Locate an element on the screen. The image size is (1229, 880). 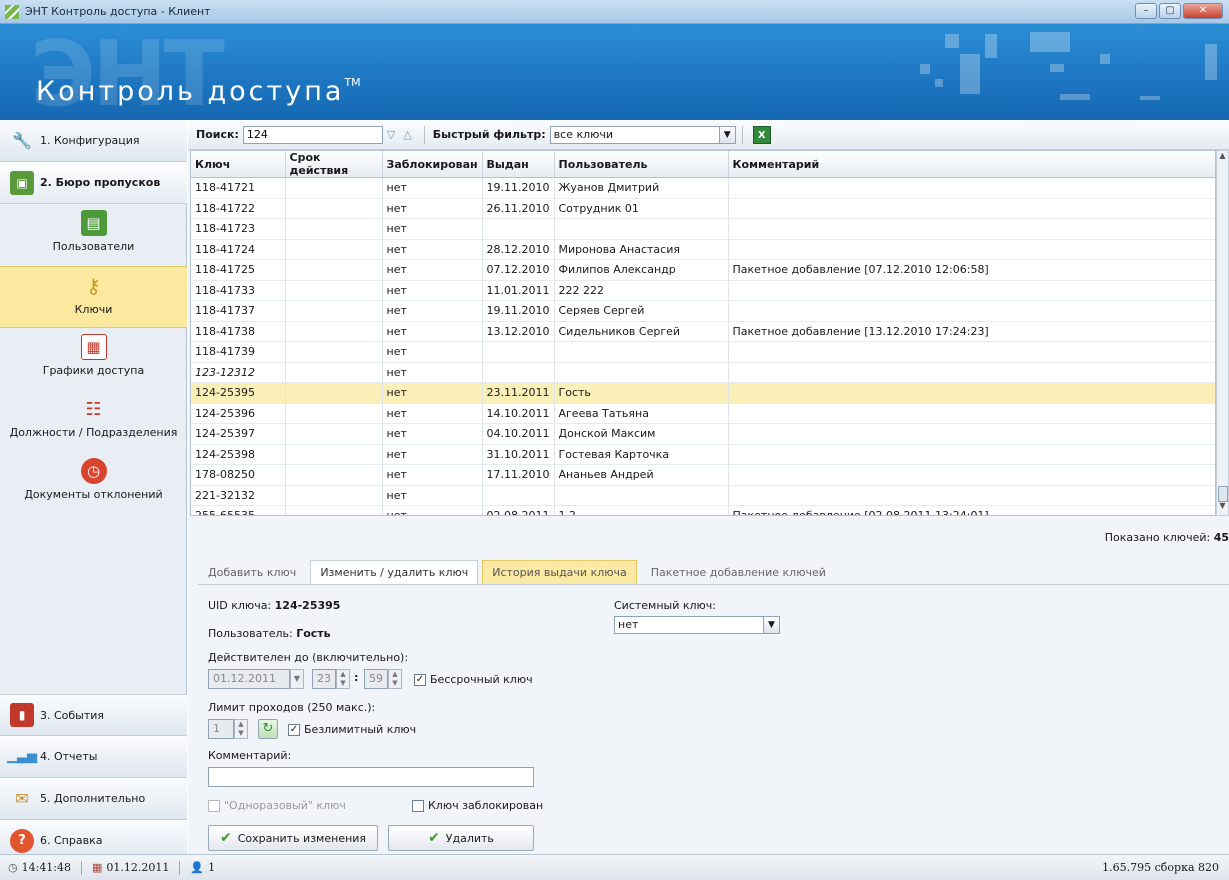
unlimited-key-checkbox: ✓ Безлимитный ключ is located at coordinates (352, 729).